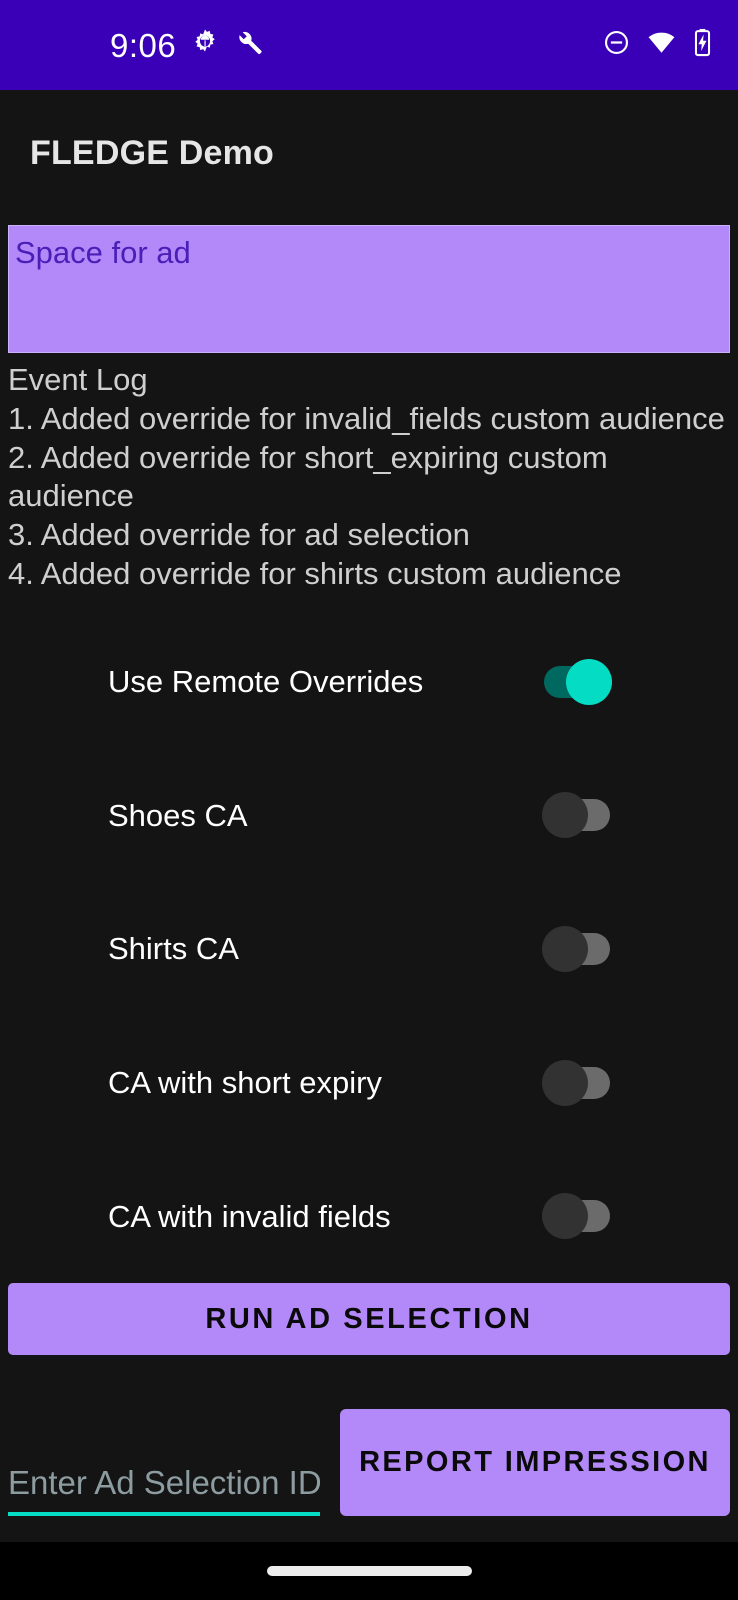 Image resolution: width=738 pixels, height=1600 pixels. I want to click on system-navigation-bar, so click(369, 1571).